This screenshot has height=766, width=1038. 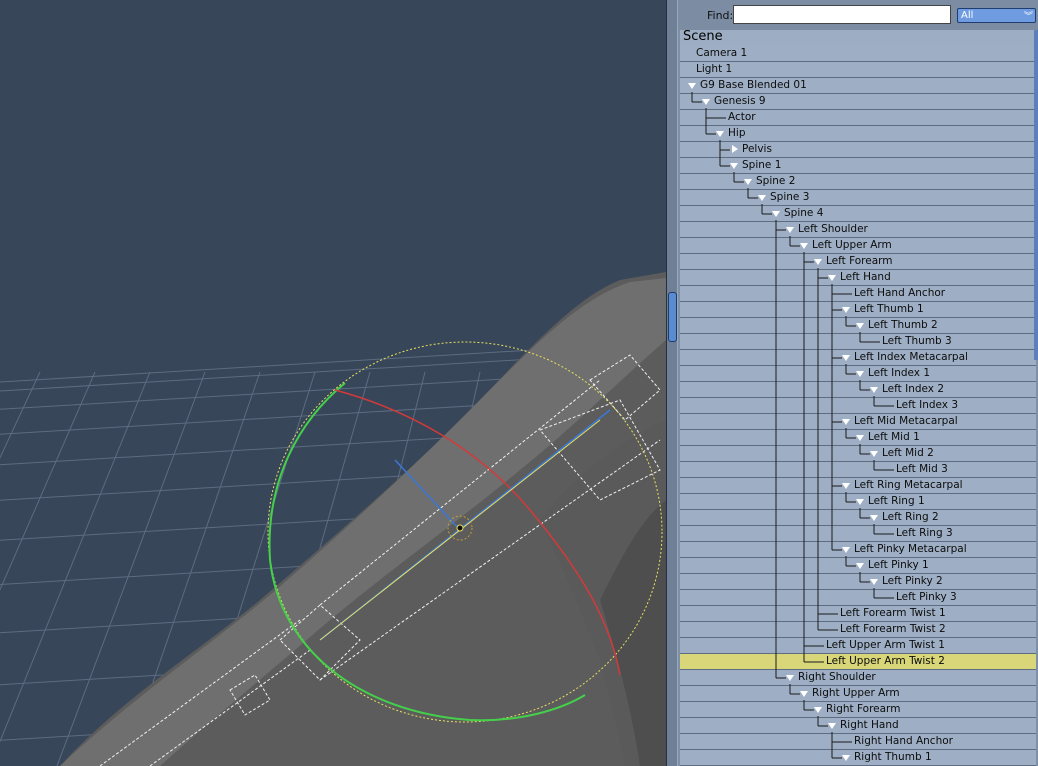 What do you see at coordinates (672, 317) in the screenshot?
I see `splitter-handle` at bounding box center [672, 317].